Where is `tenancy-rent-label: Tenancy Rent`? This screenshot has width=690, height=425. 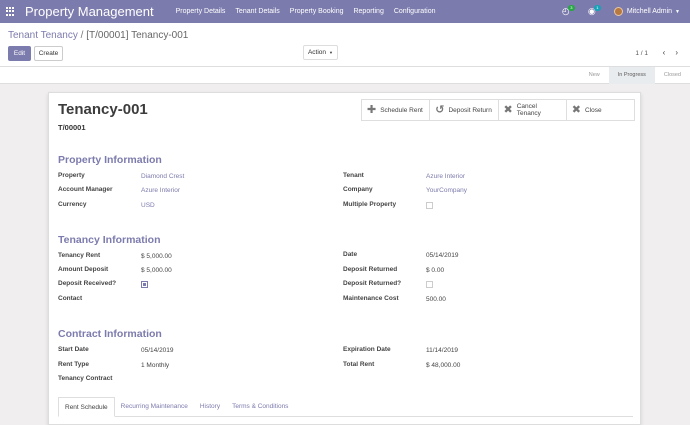
tenancy-rent-label: Tenancy Rent is located at coordinates (79, 255).